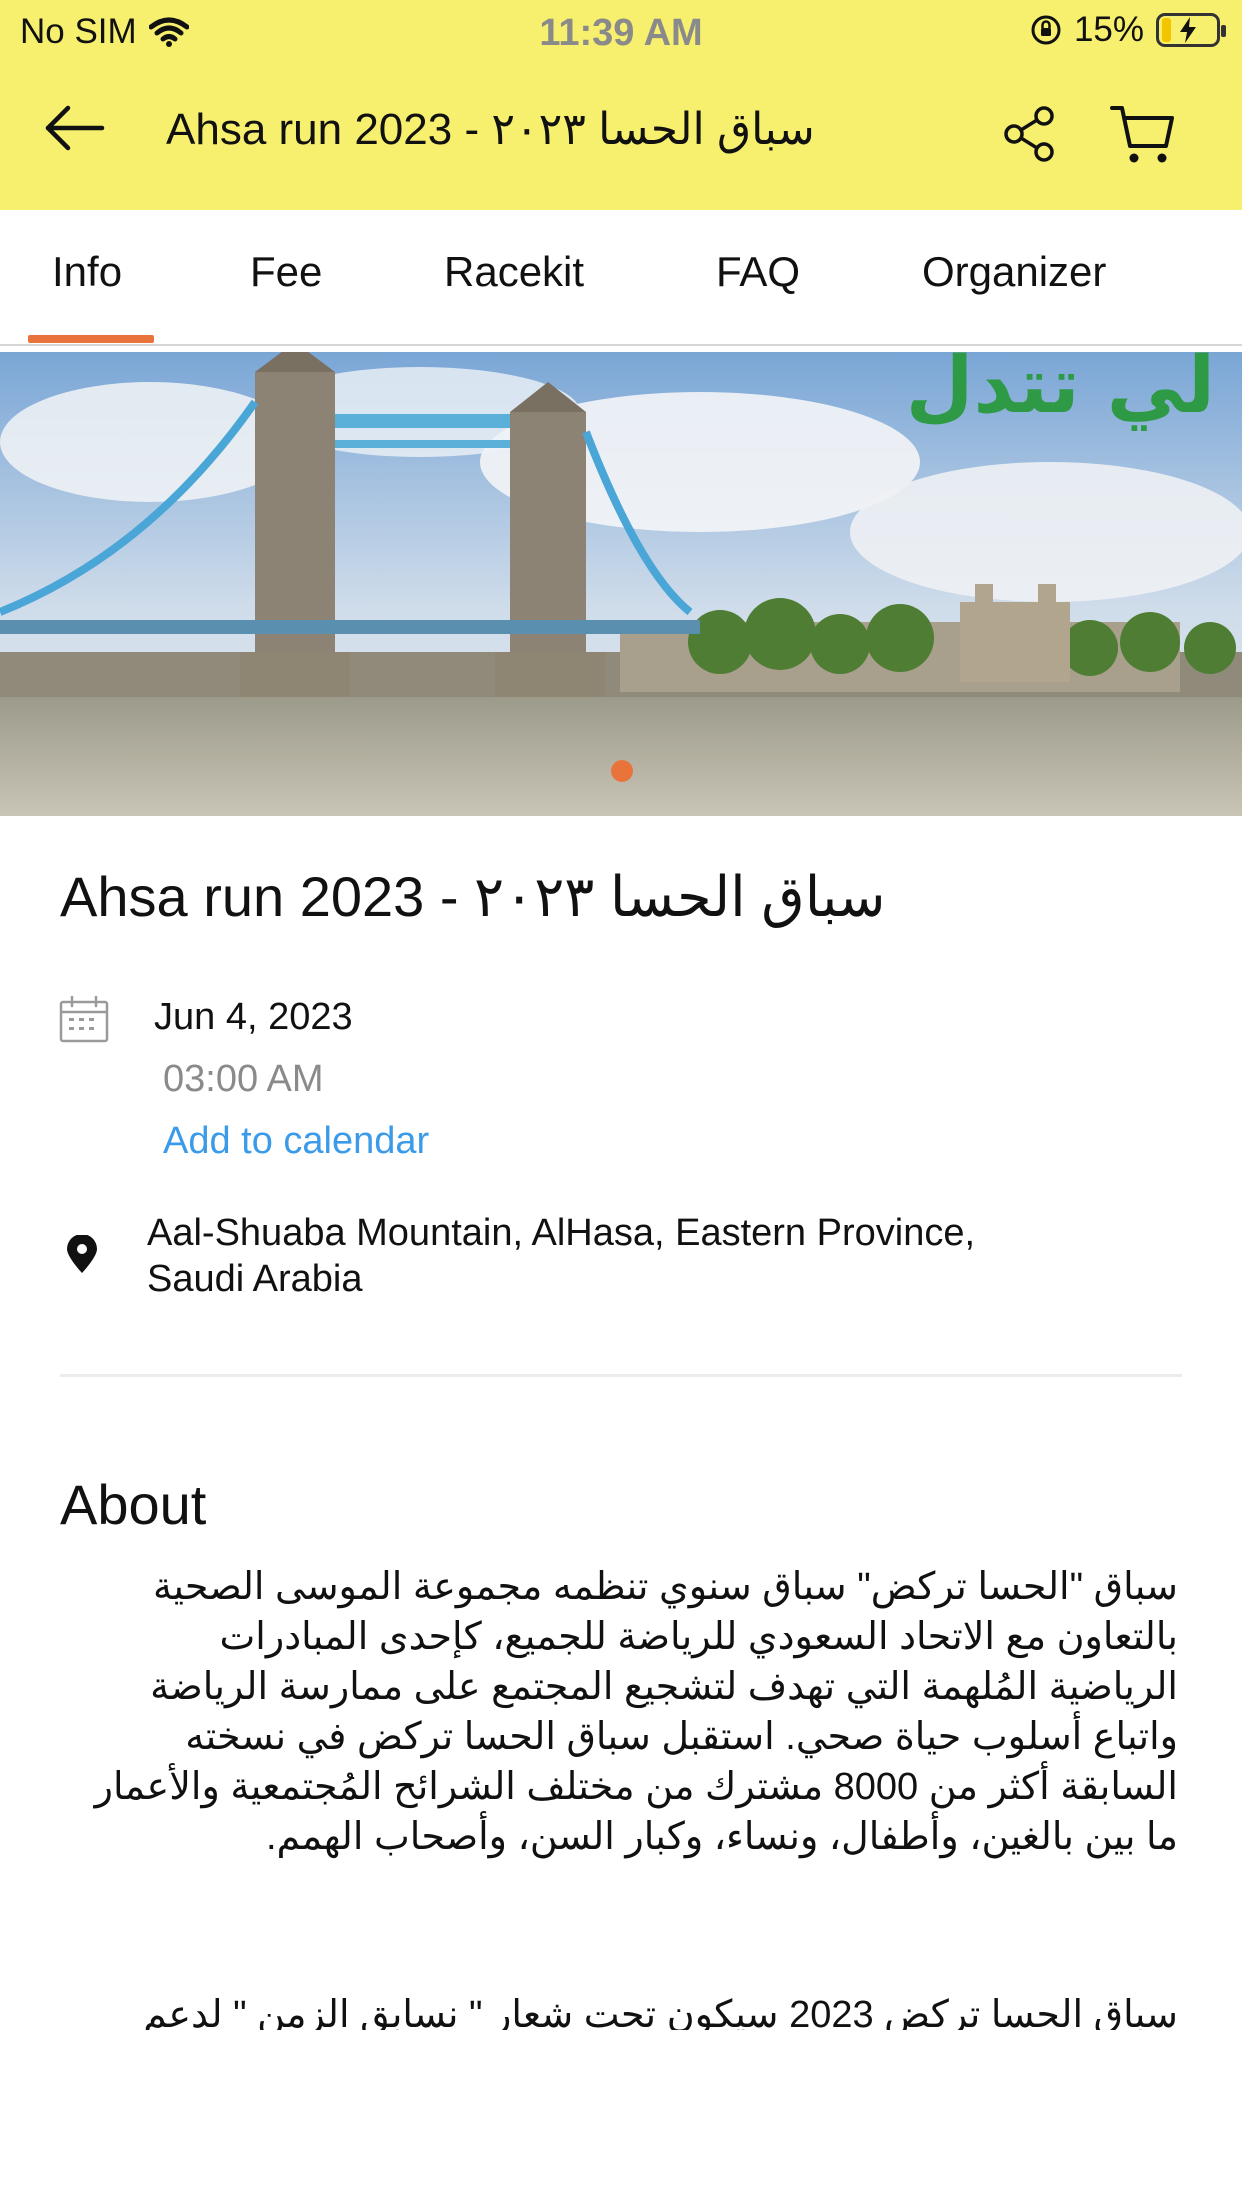 The image size is (1242, 2208). I want to click on status-bar: No SIM 11:39 AM 15%, so click(621, 31).